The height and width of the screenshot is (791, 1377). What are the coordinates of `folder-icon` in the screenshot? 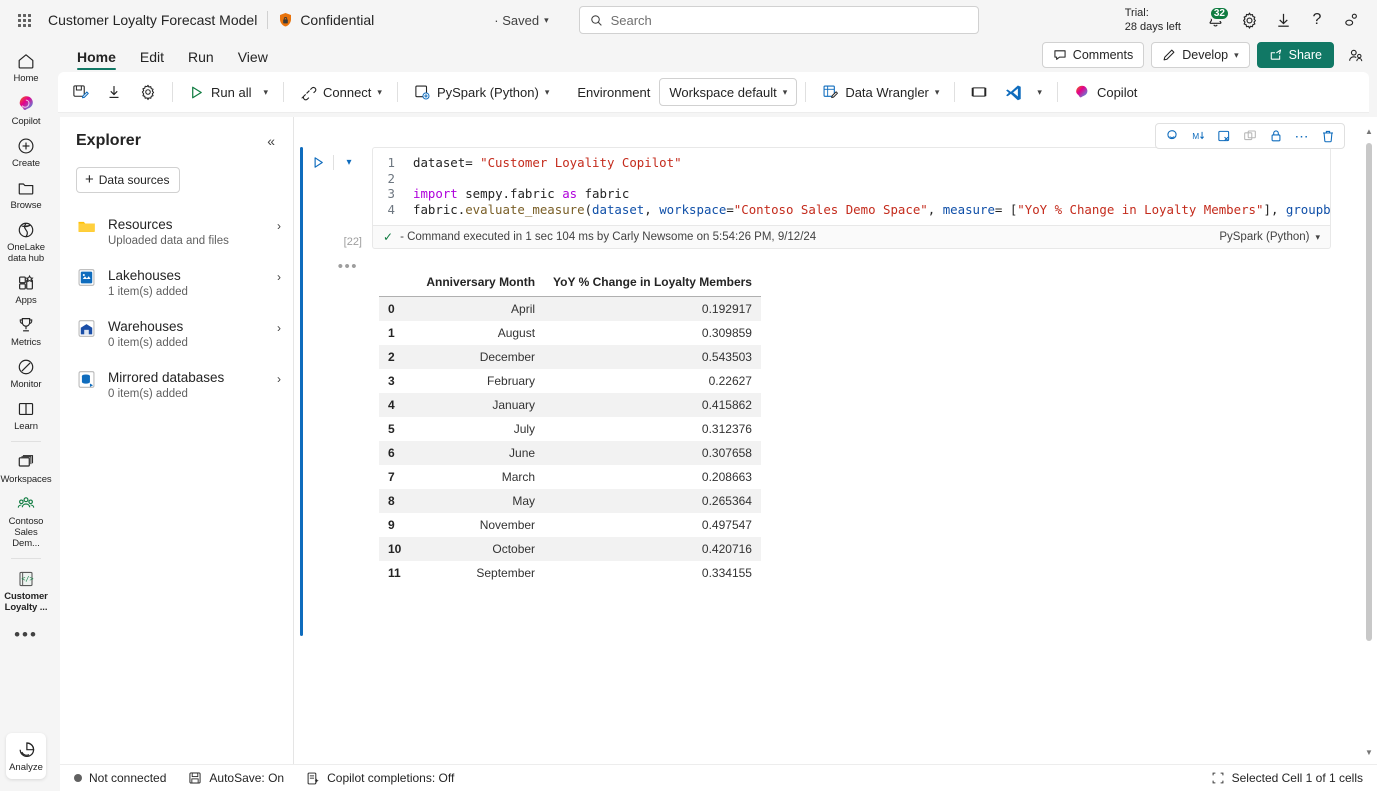 It's located at (86, 227).